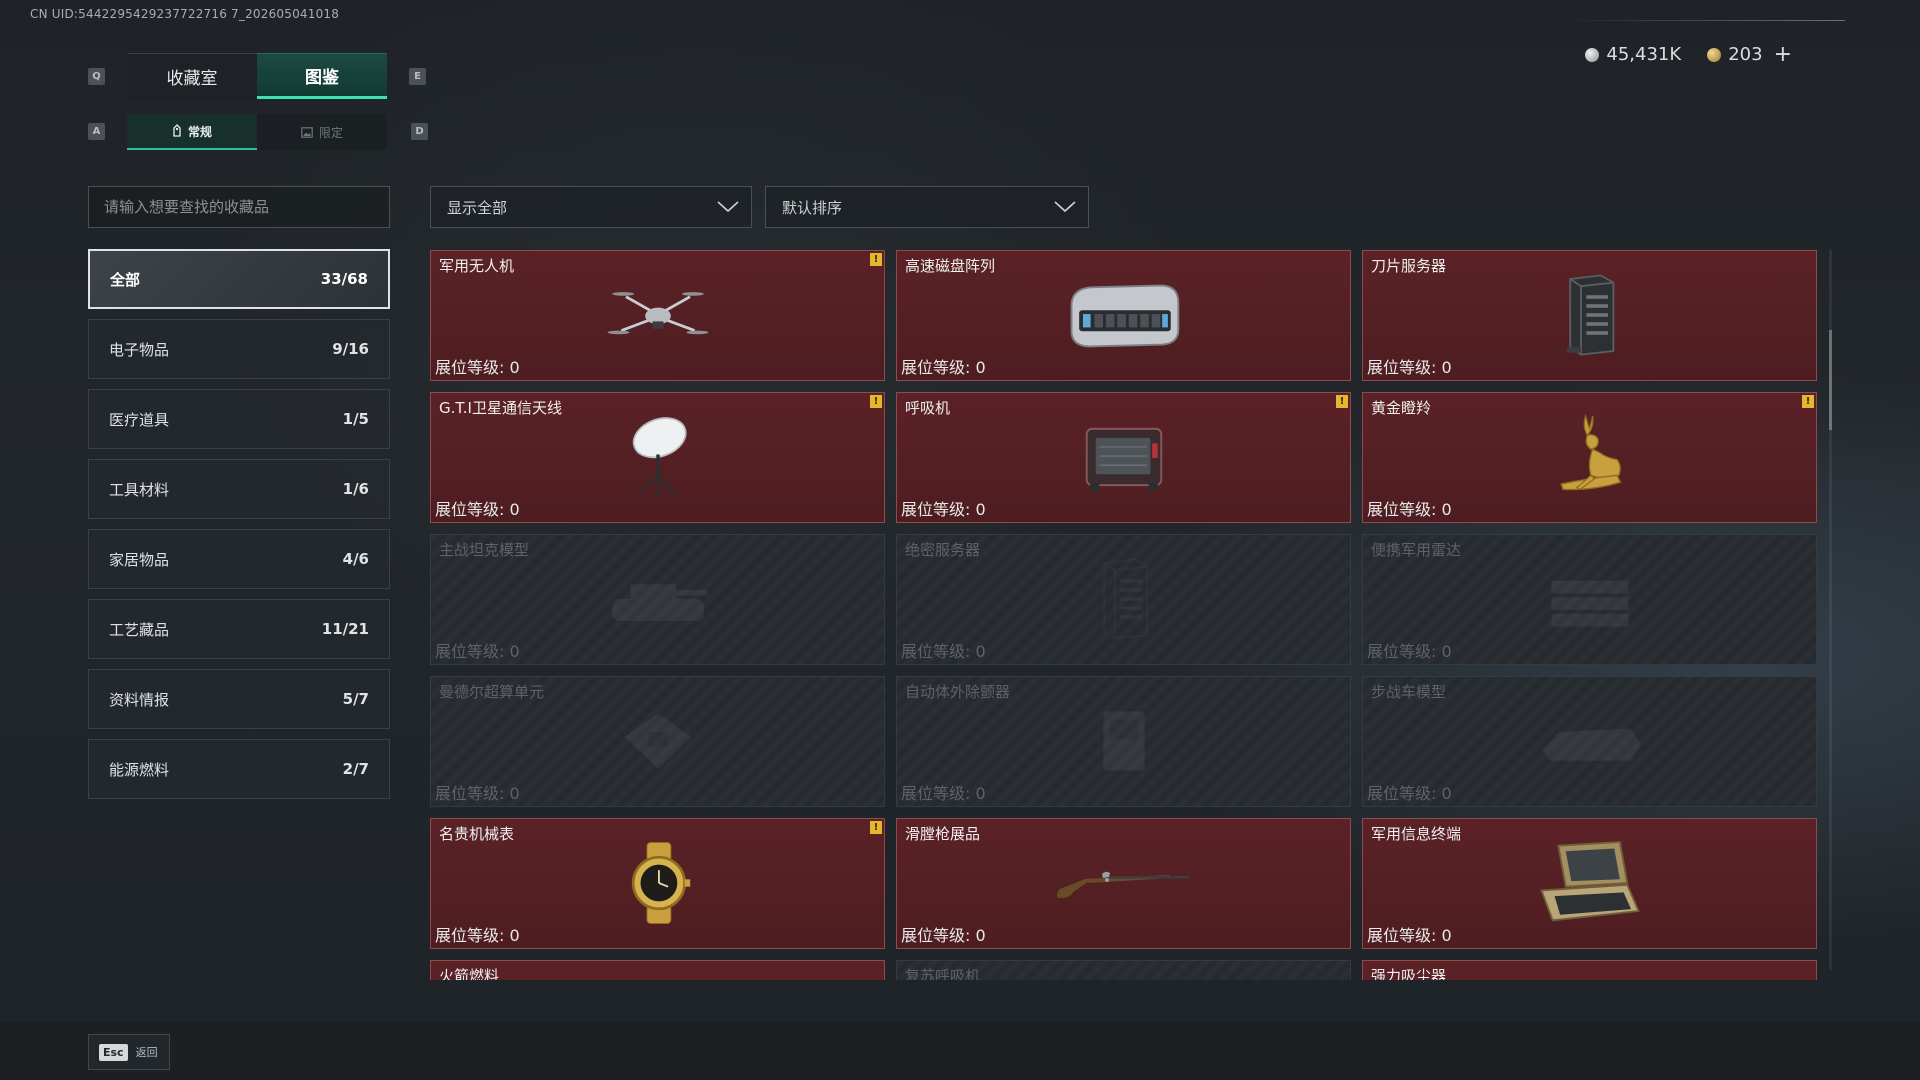  I want to click on grid-scrollbar, so click(1830, 610).